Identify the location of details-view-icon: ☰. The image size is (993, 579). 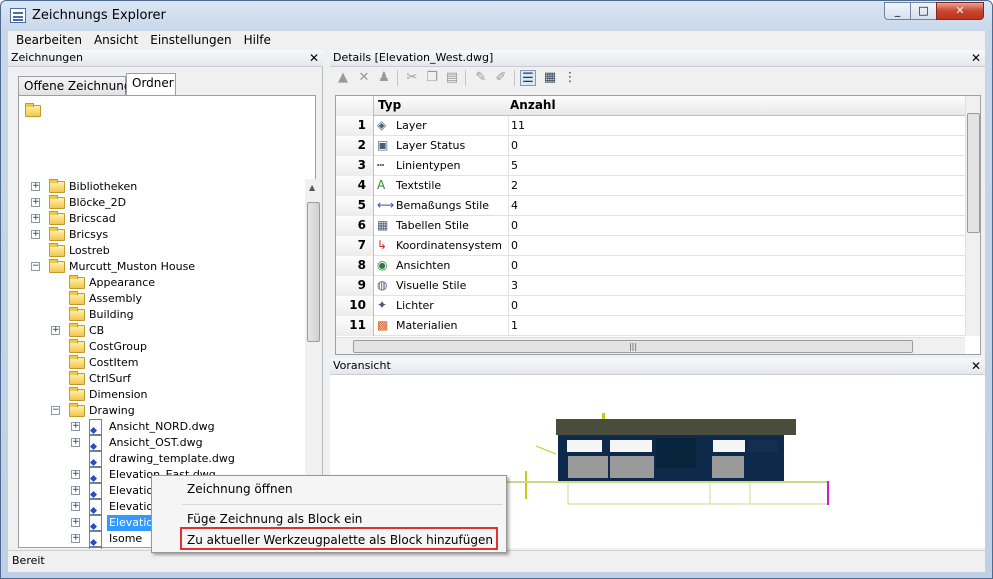
(528, 78).